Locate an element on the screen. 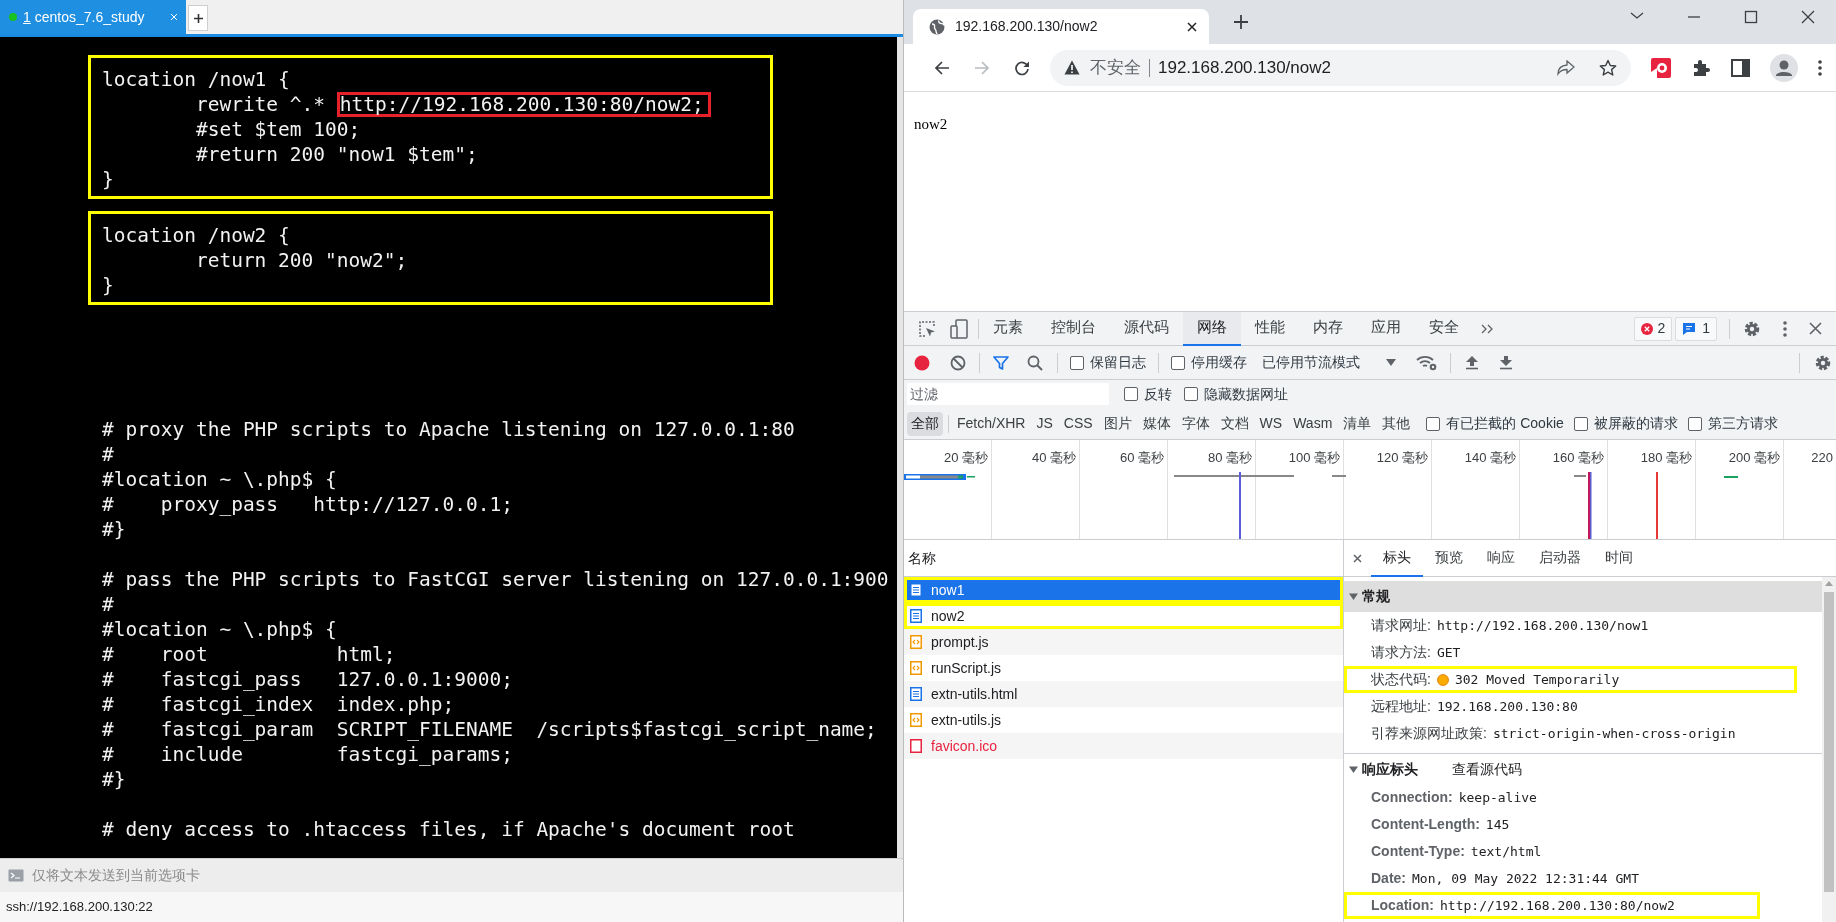 The width and height of the screenshot is (1836, 922). back-icon is located at coordinates (942, 67).